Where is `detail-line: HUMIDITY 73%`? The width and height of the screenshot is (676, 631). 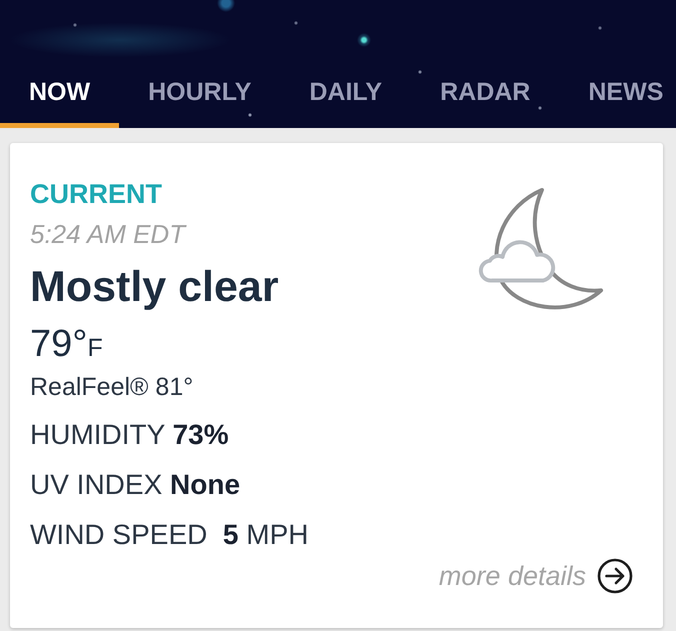 detail-line: HUMIDITY 73% is located at coordinates (129, 435).